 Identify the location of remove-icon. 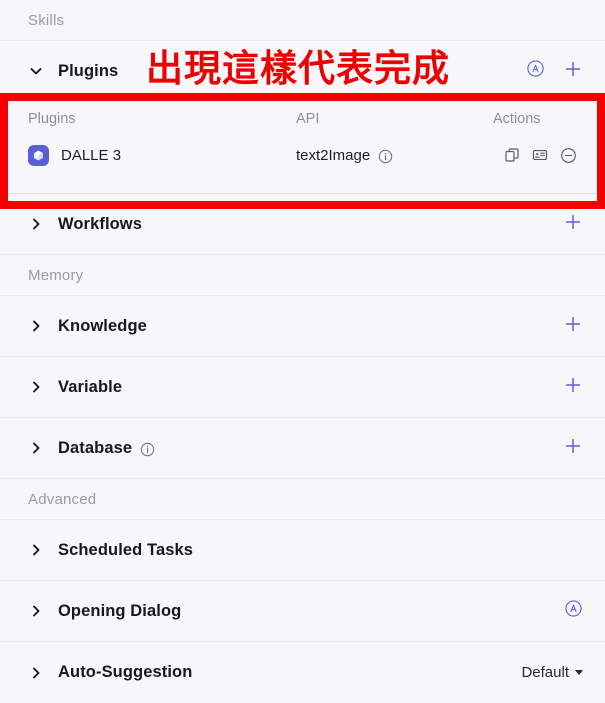
(568, 155).